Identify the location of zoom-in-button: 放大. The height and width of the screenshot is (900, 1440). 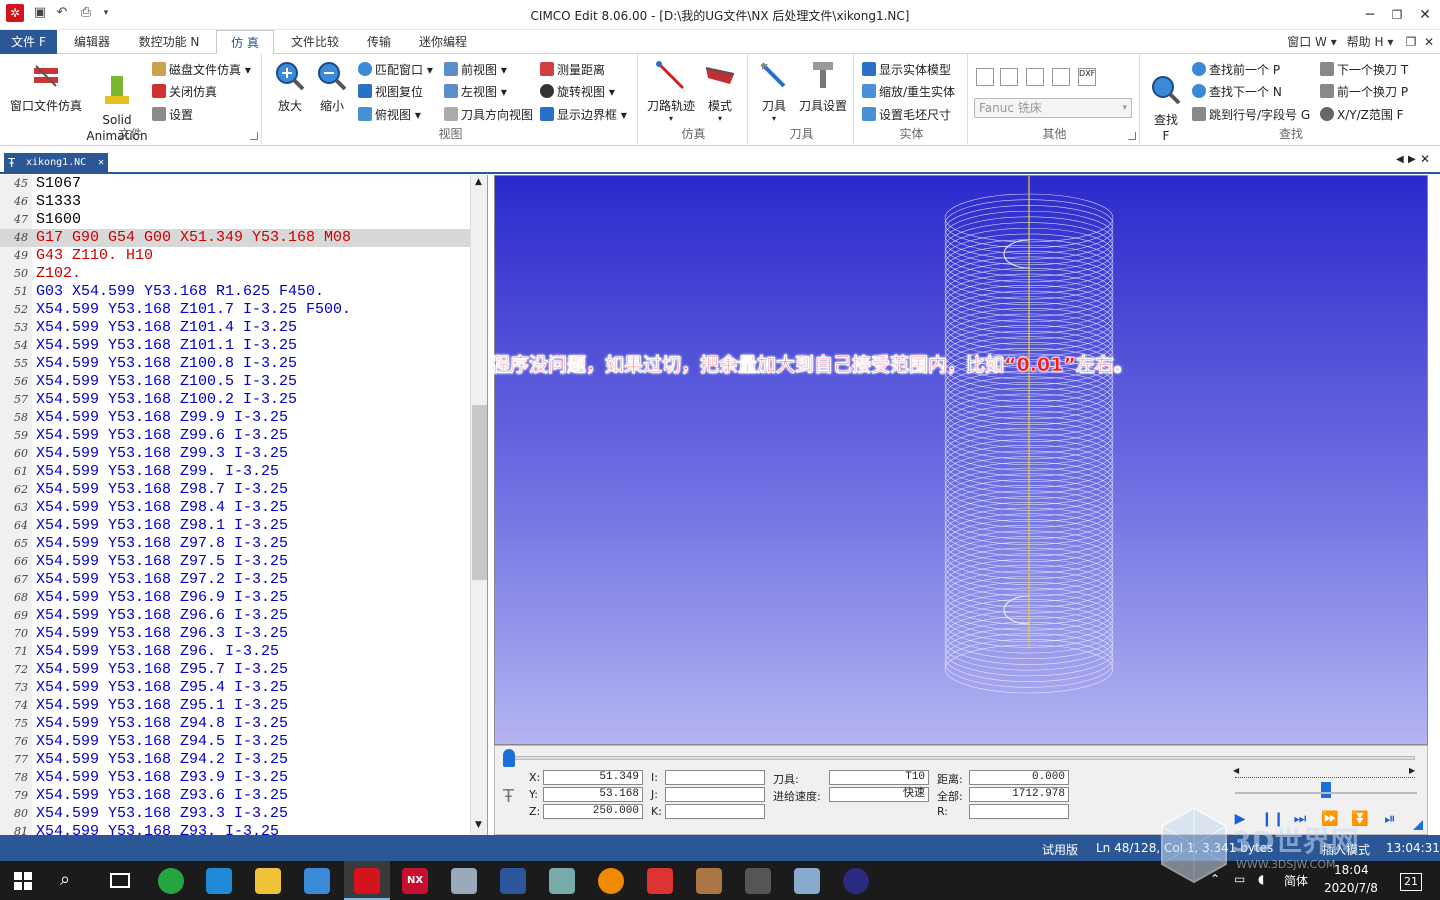
(290, 87).